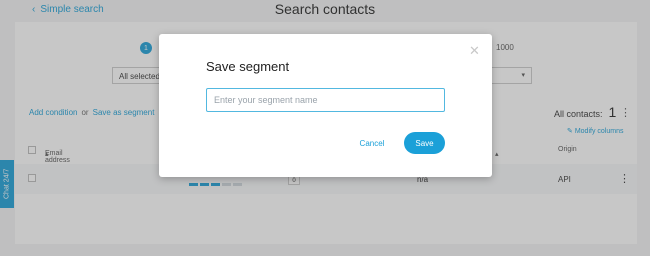  Describe the element at coordinates (424, 143) in the screenshot. I see `save-button: Save` at that location.